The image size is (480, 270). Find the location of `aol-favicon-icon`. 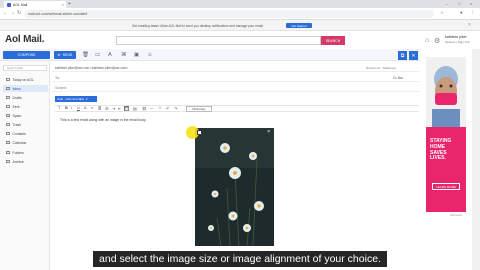

aol-favicon-icon is located at coordinates (9, 4).